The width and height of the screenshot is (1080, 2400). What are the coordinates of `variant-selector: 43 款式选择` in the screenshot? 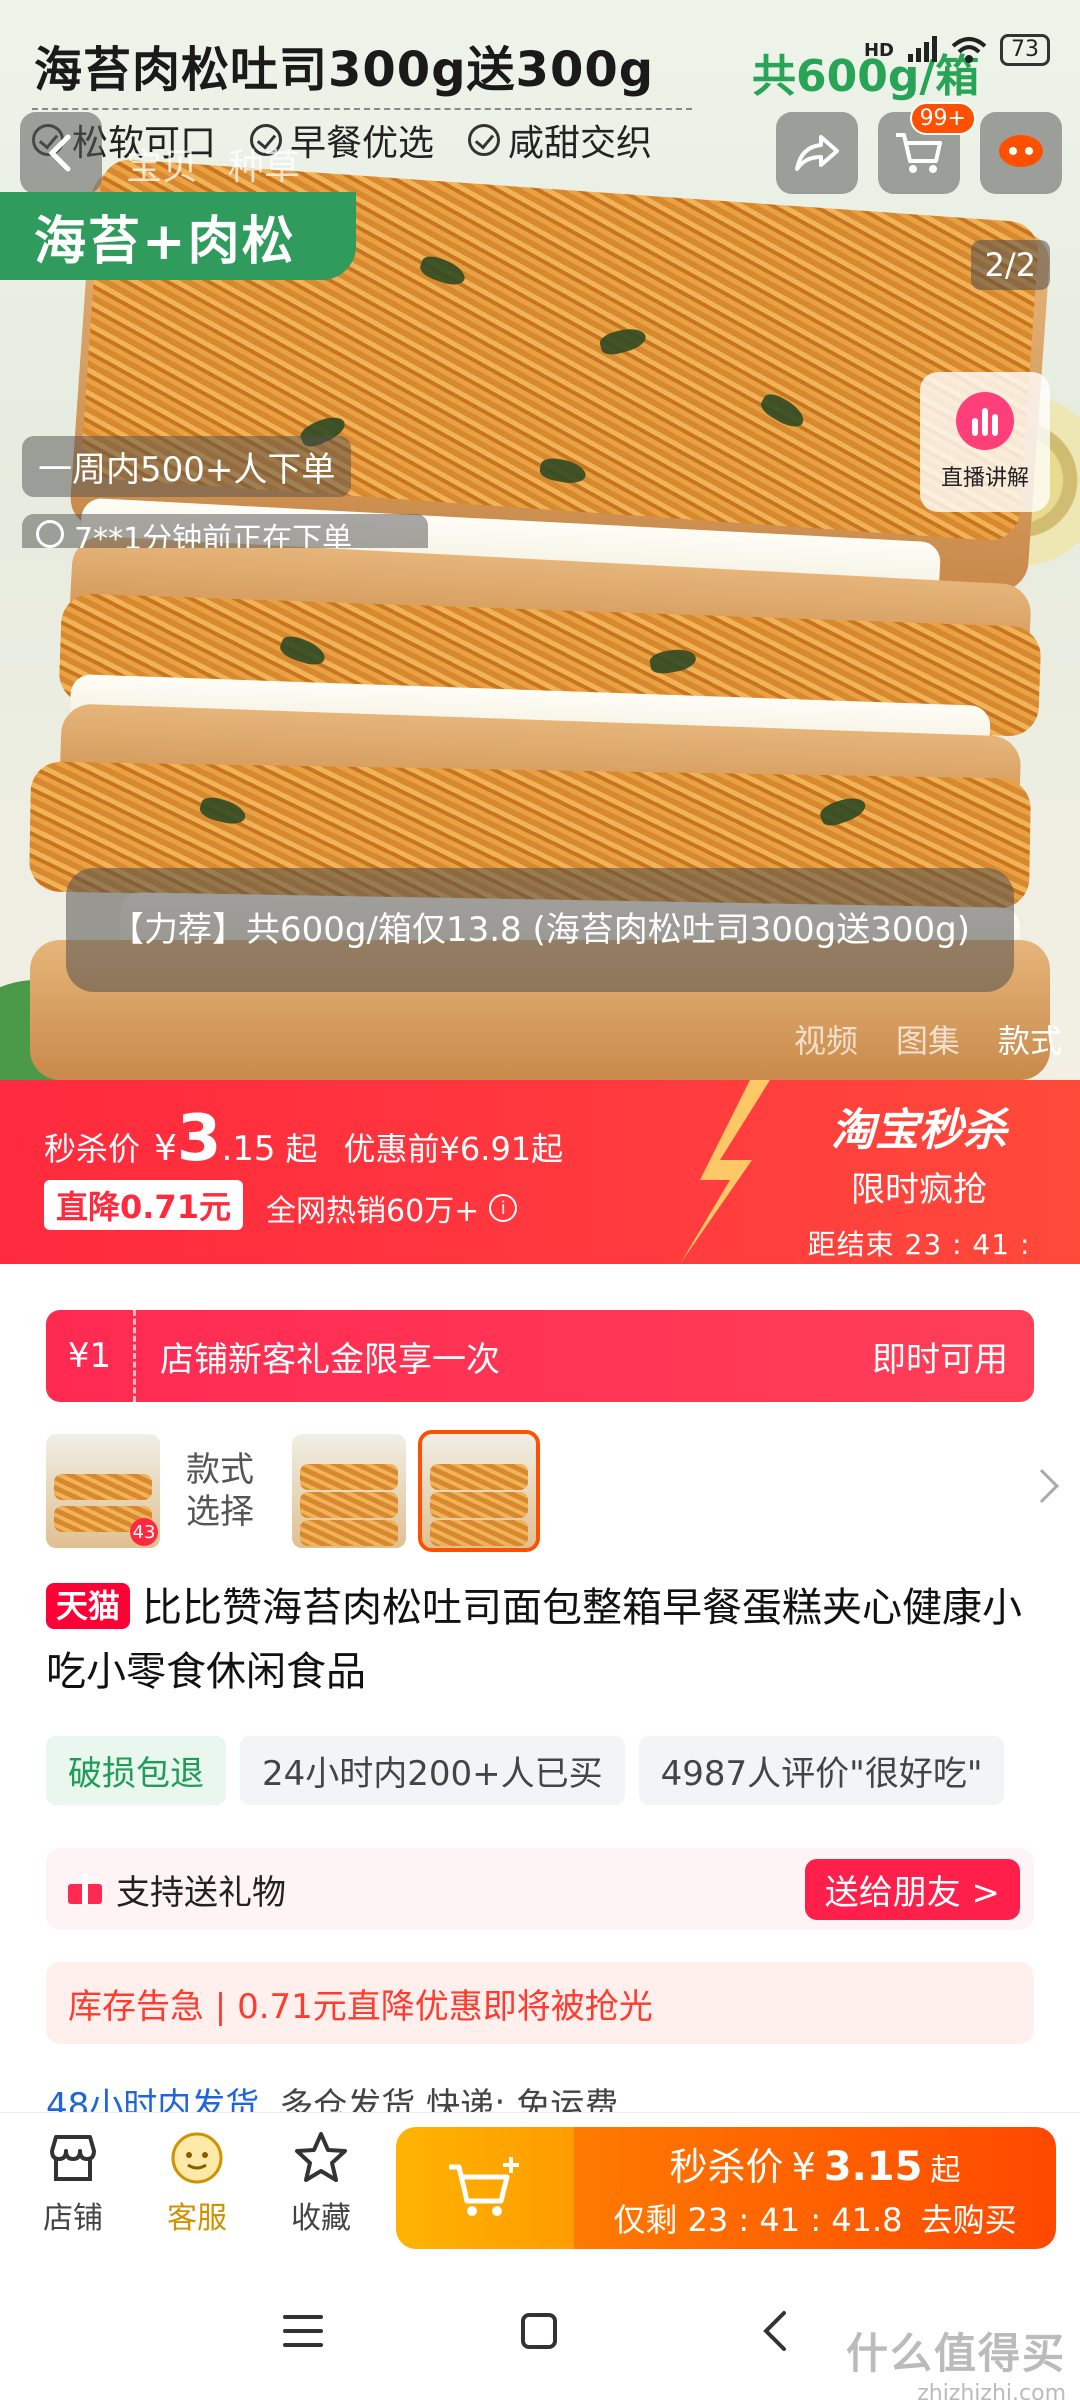 It's located at (293, 1491).